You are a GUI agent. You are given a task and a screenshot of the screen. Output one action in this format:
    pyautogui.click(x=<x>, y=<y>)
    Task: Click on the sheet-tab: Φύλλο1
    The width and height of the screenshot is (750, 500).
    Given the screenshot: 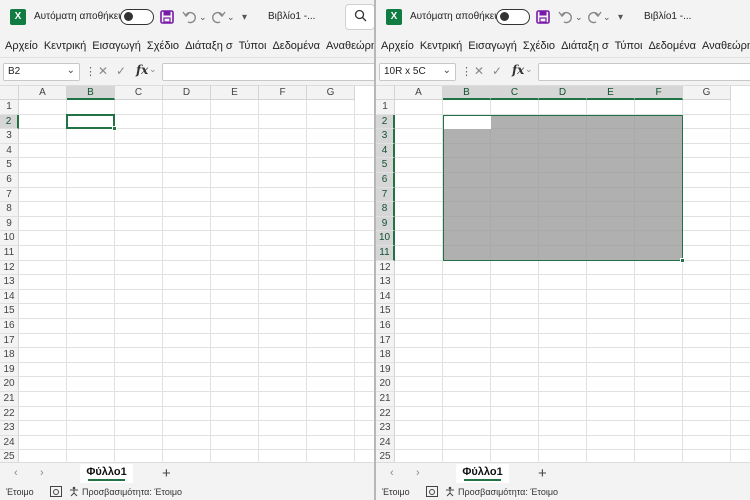 What is the action you would take?
    pyautogui.click(x=482, y=473)
    